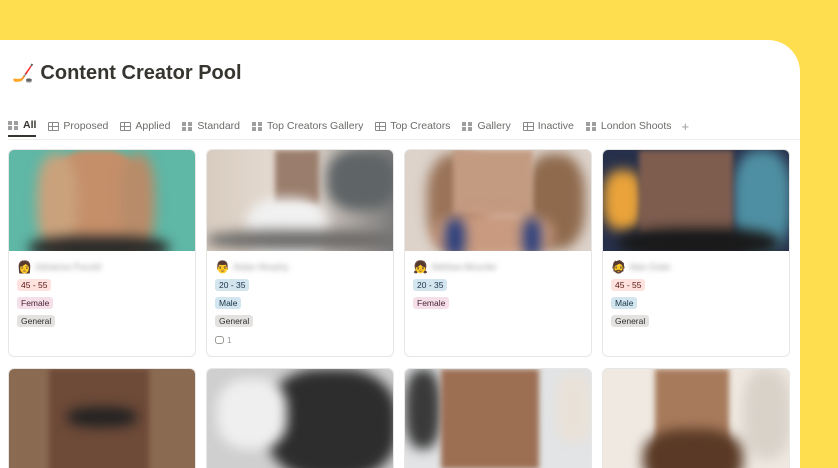 This screenshot has width=838, height=468. What do you see at coordinates (420, 126) in the screenshot?
I see `tab-label: Top Creators` at bounding box center [420, 126].